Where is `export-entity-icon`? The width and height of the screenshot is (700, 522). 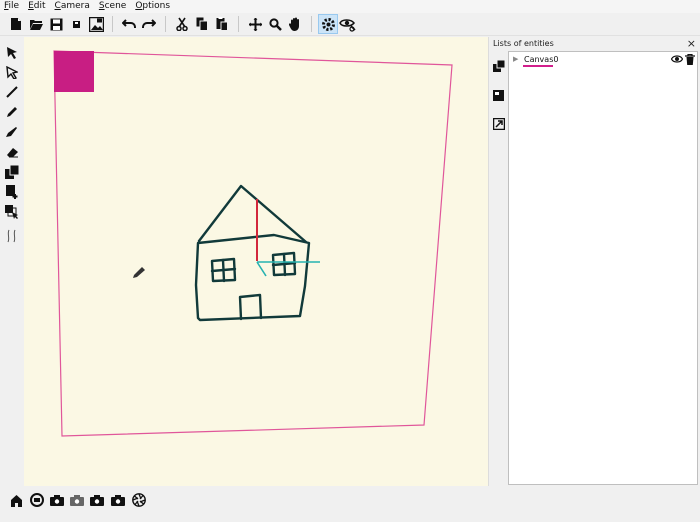 export-entity-icon is located at coordinates (499, 124).